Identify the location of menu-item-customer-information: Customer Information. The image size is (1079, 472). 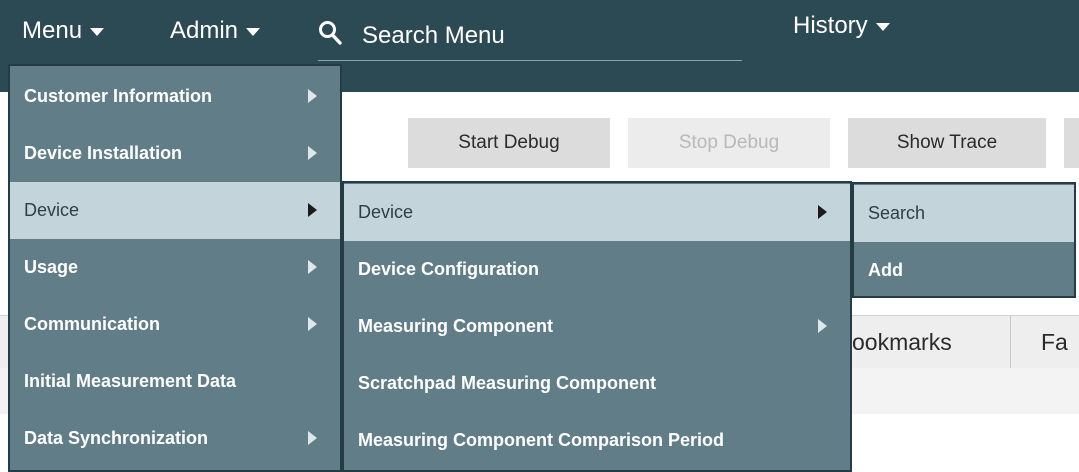
(175, 96).